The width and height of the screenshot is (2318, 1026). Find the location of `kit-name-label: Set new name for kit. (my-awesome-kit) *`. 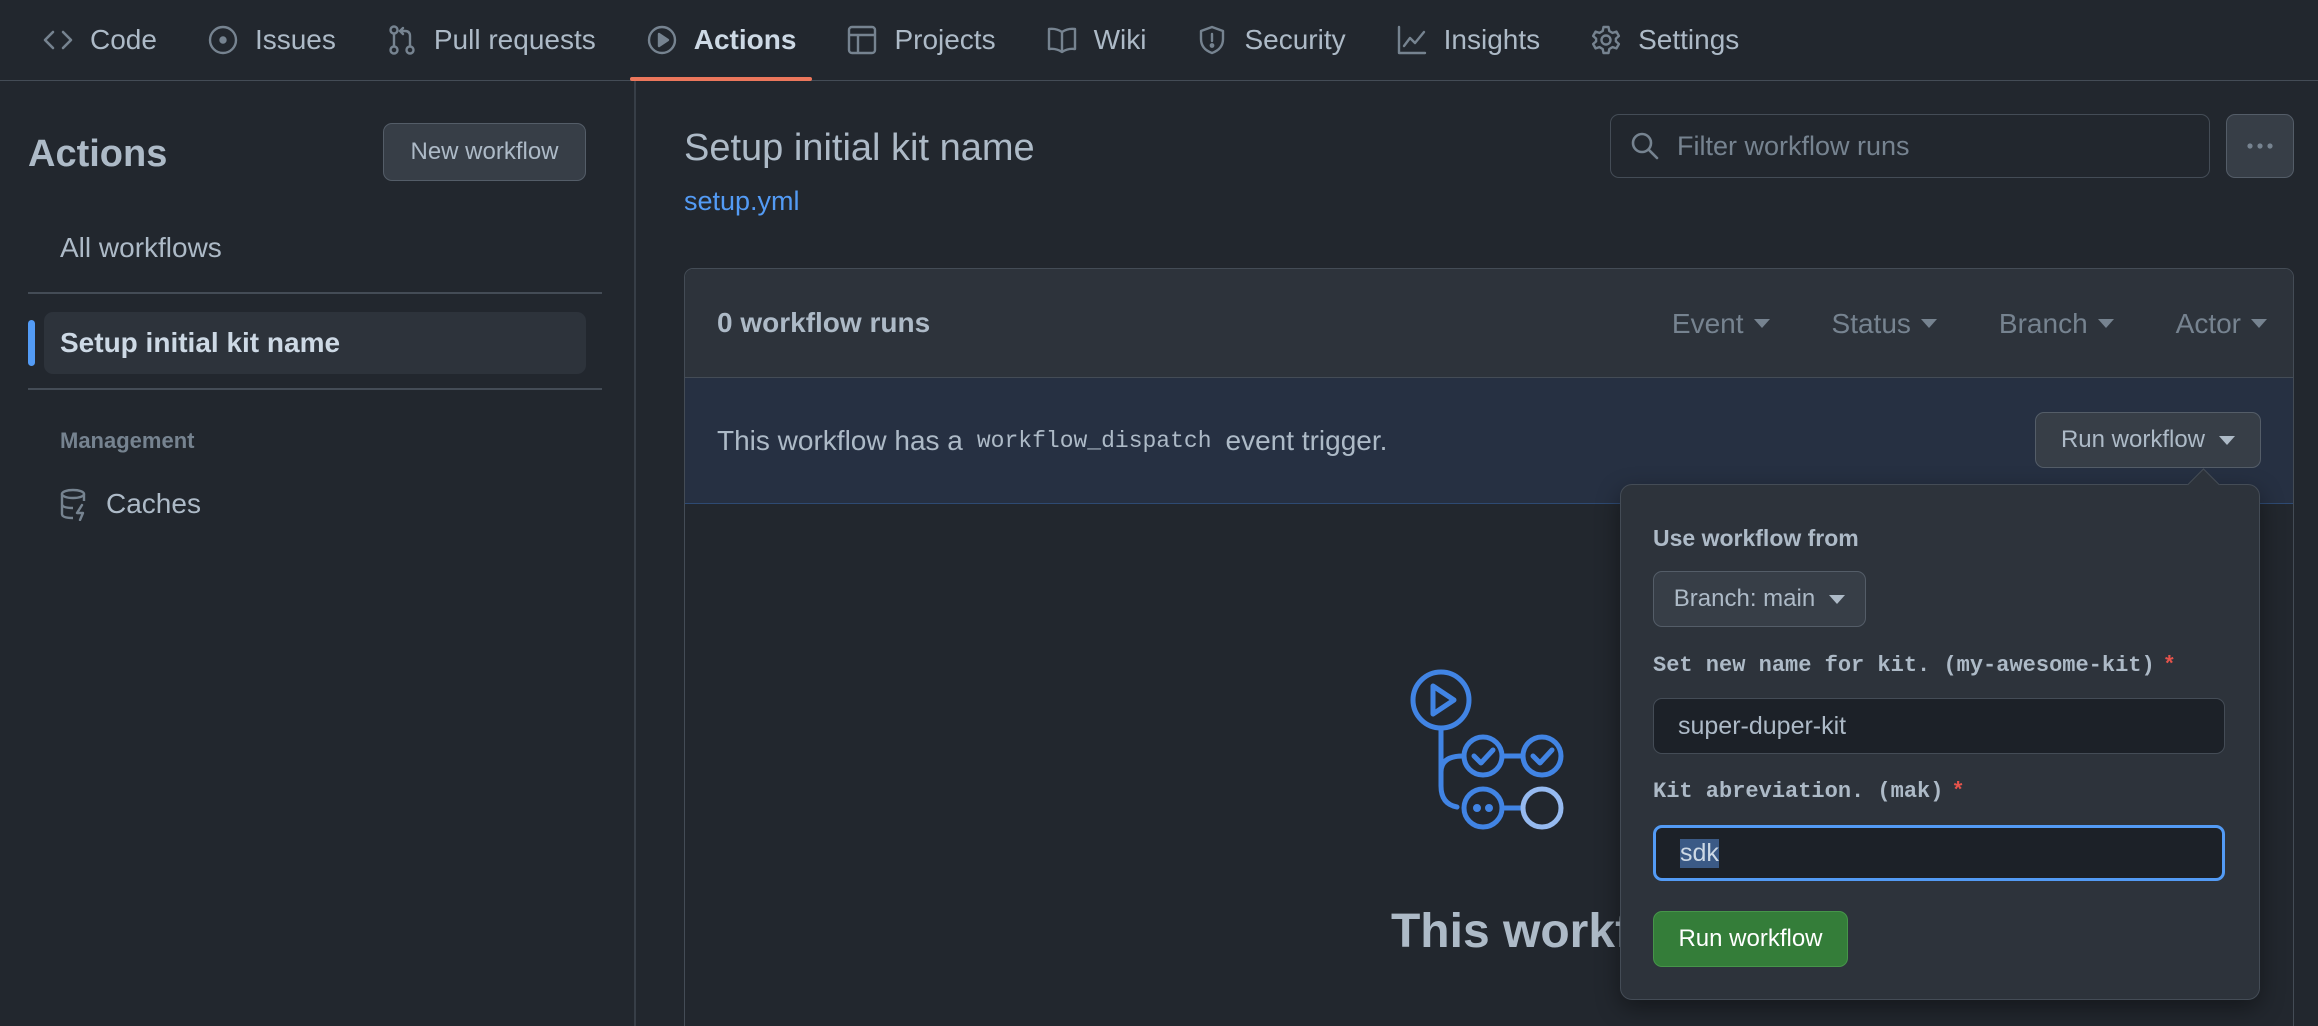

kit-name-label: Set new name for kit. (my-awesome-kit) * is located at coordinates (1914, 665).